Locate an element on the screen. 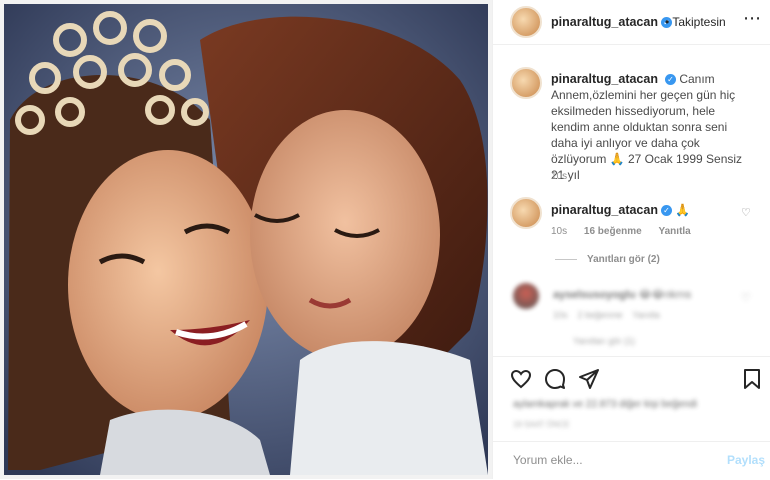 This screenshot has width=770, height=480. author-username: pinaraltug_atacan ✓ is located at coordinates (611, 22).